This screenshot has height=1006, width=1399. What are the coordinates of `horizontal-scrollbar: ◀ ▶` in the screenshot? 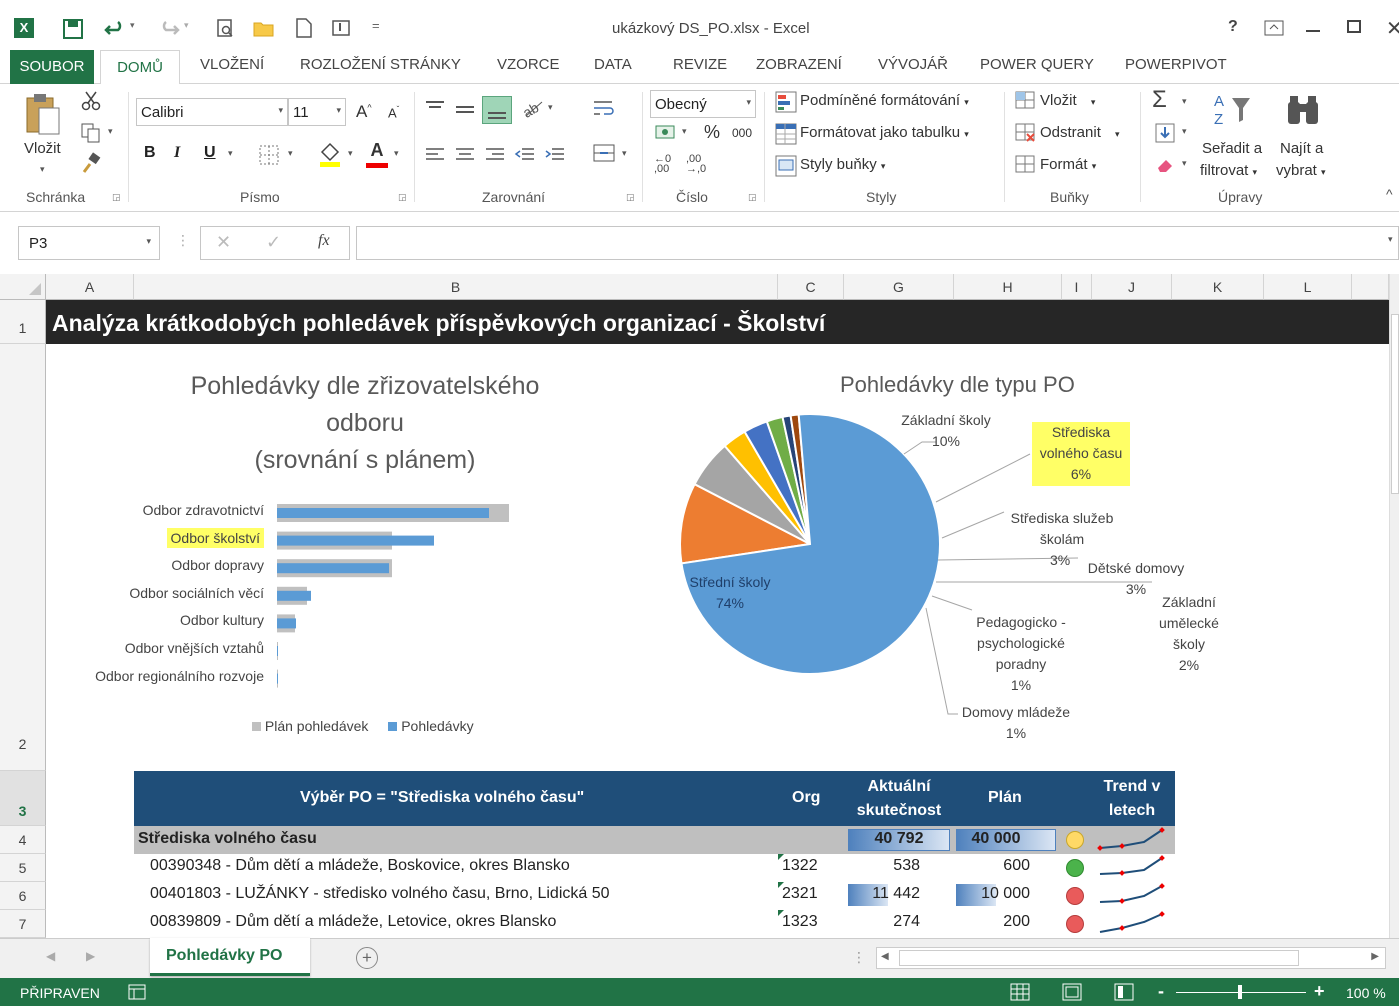 It's located at (1131, 958).